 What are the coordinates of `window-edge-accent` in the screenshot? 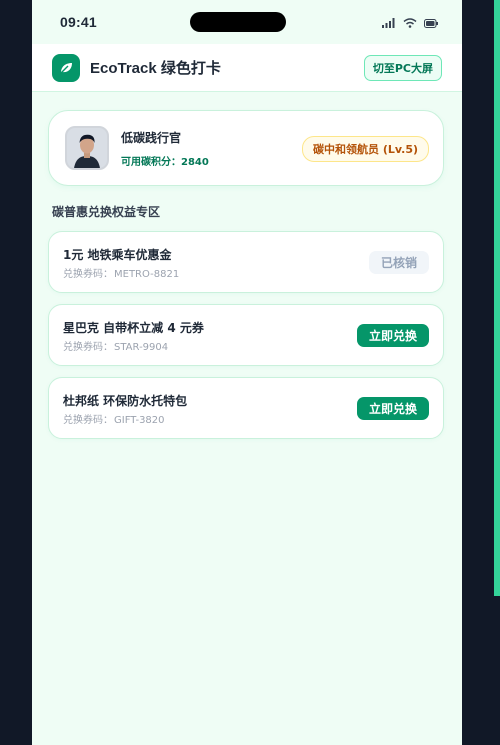 It's located at (497, 298).